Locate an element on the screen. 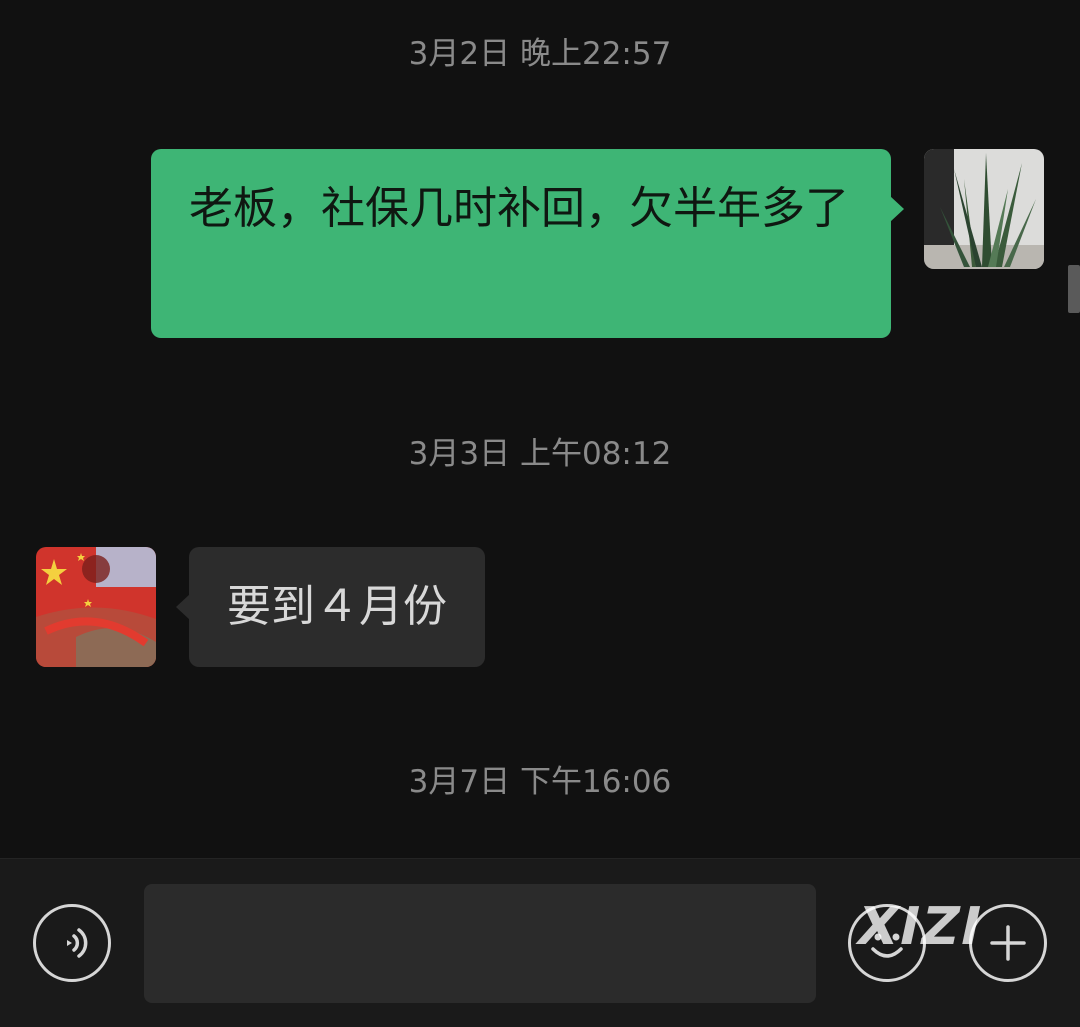 The image size is (1080, 1027). contact-avatar is located at coordinates (96, 607).